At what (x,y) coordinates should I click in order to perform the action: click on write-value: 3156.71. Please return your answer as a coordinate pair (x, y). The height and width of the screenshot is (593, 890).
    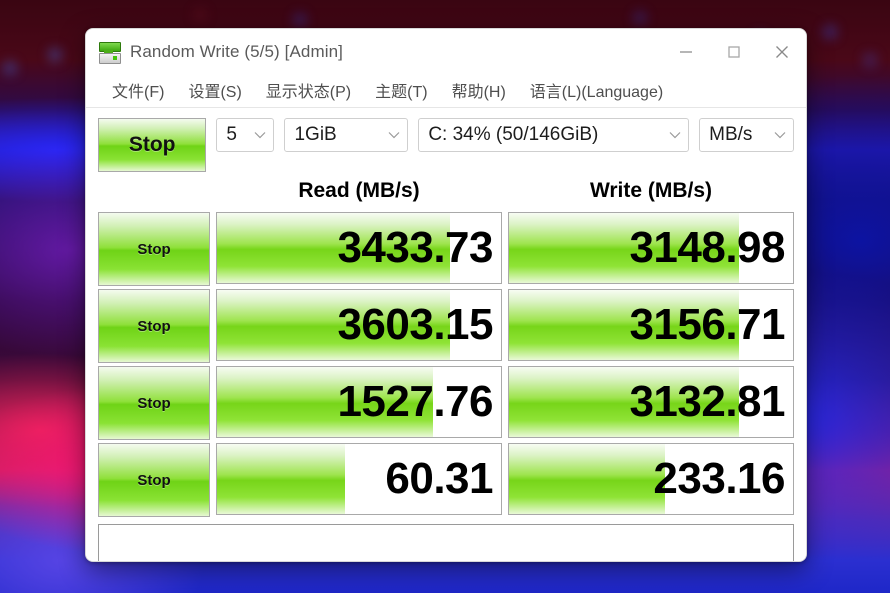
    Looking at the image, I should click on (707, 324).